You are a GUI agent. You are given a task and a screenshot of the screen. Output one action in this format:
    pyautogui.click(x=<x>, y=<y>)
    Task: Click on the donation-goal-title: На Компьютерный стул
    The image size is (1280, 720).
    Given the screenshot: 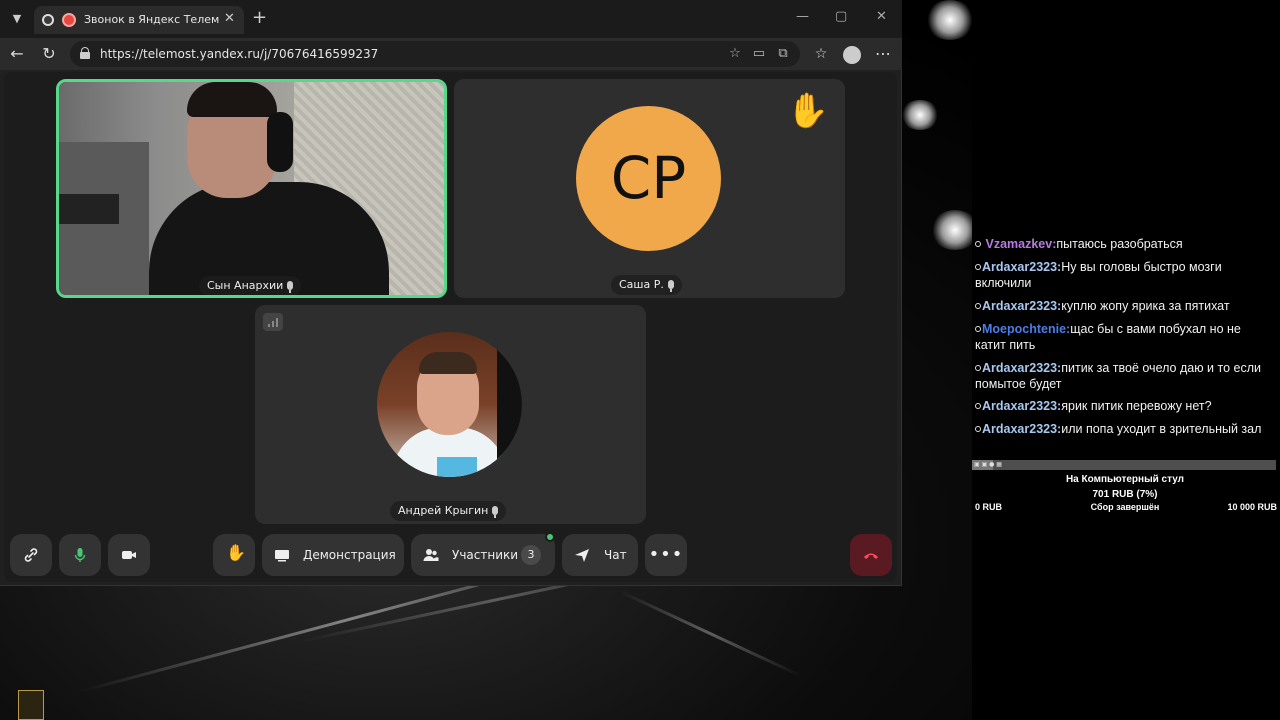 What is the action you would take?
    pyautogui.click(x=1125, y=479)
    